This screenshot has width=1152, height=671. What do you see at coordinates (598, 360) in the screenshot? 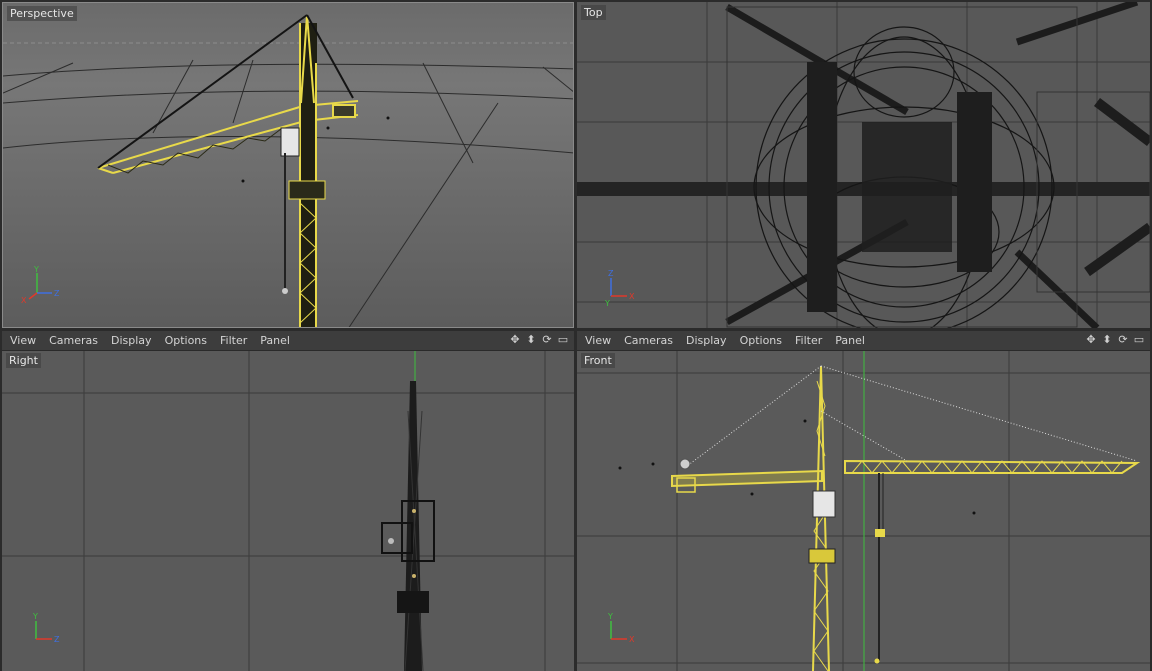
I see `viewport-label-front: Front` at bounding box center [598, 360].